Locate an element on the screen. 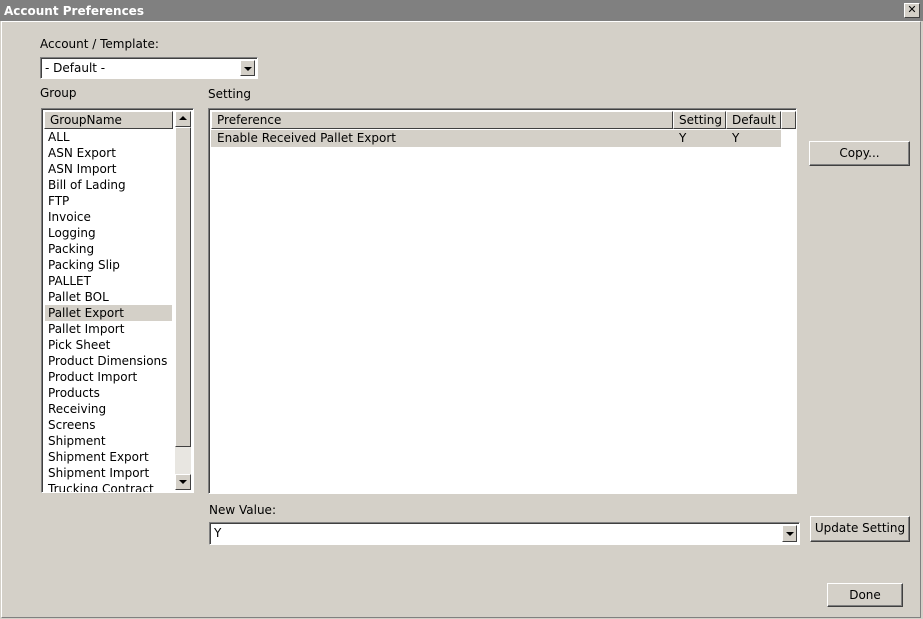 This screenshot has height=619, width=923. group-item: Shipment is located at coordinates (108, 441).